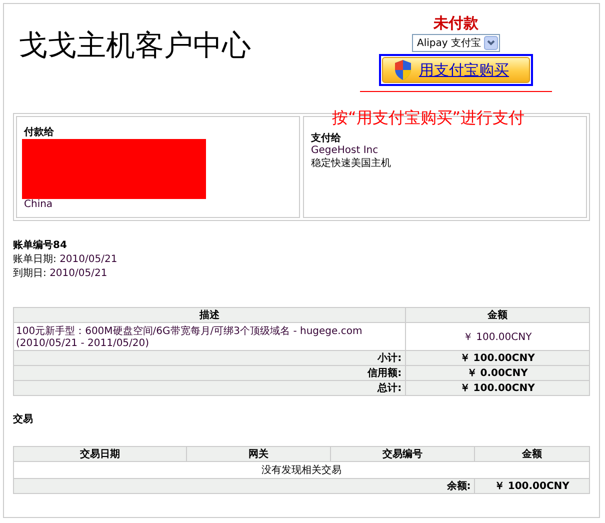 This screenshot has width=605, height=523. What do you see at coordinates (345, 150) in the screenshot?
I see `party-line: GegeHost Inc` at bounding box center [345, 150].